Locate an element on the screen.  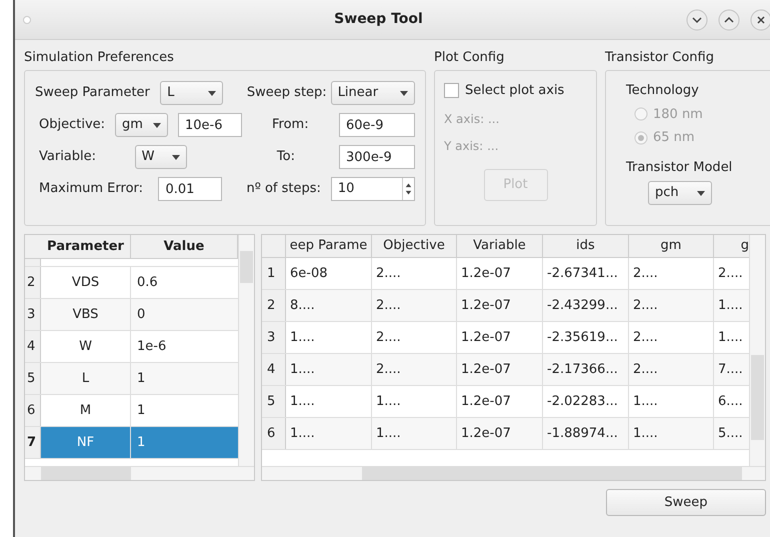
transistor-model-label: Transistor Model is located at coordinates (680, 167).